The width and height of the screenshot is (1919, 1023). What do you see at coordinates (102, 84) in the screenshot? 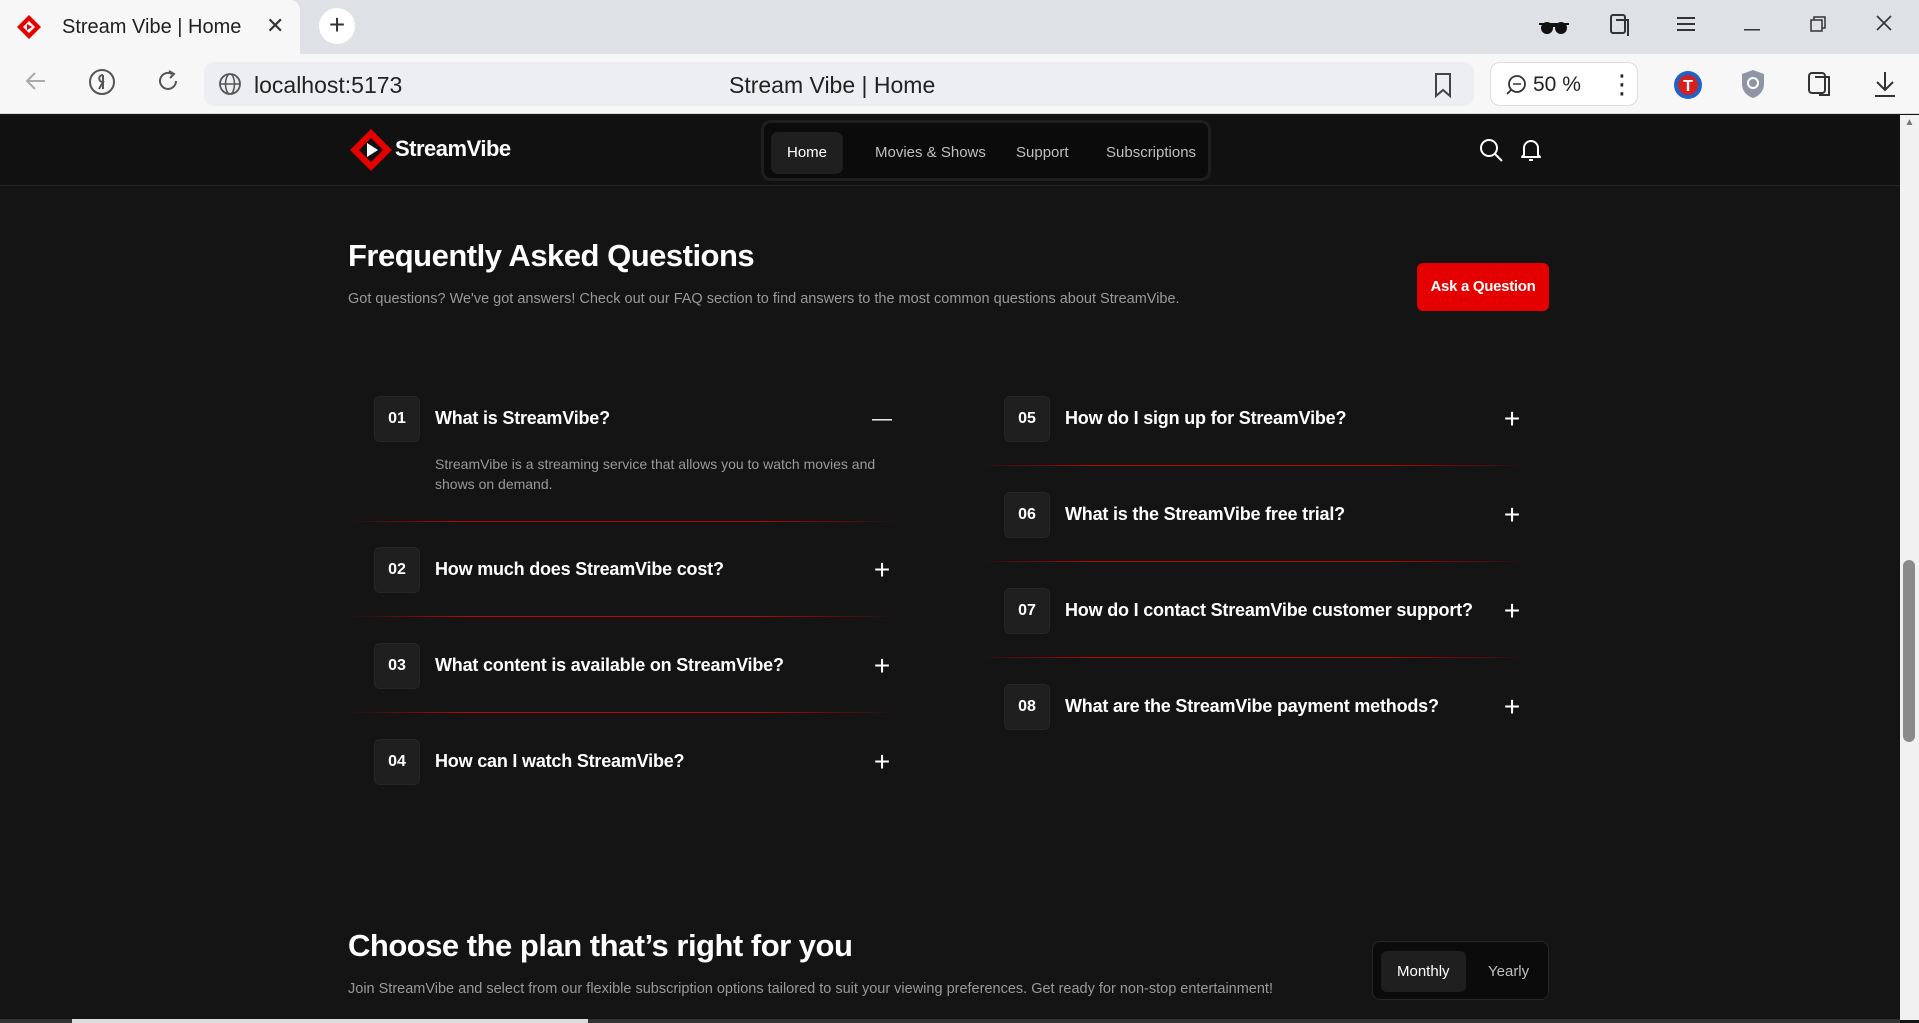
I see `yandex-icon` at bounding box center [102, 84].